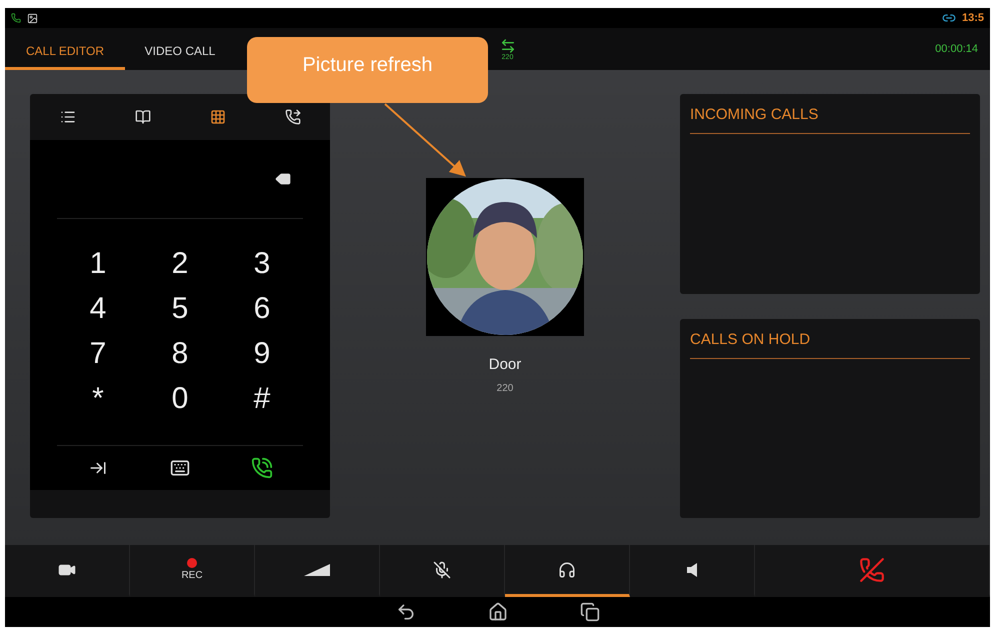 The height and width of the screenshot is (629, 995). I want to click on home-button, so click(498, 612).